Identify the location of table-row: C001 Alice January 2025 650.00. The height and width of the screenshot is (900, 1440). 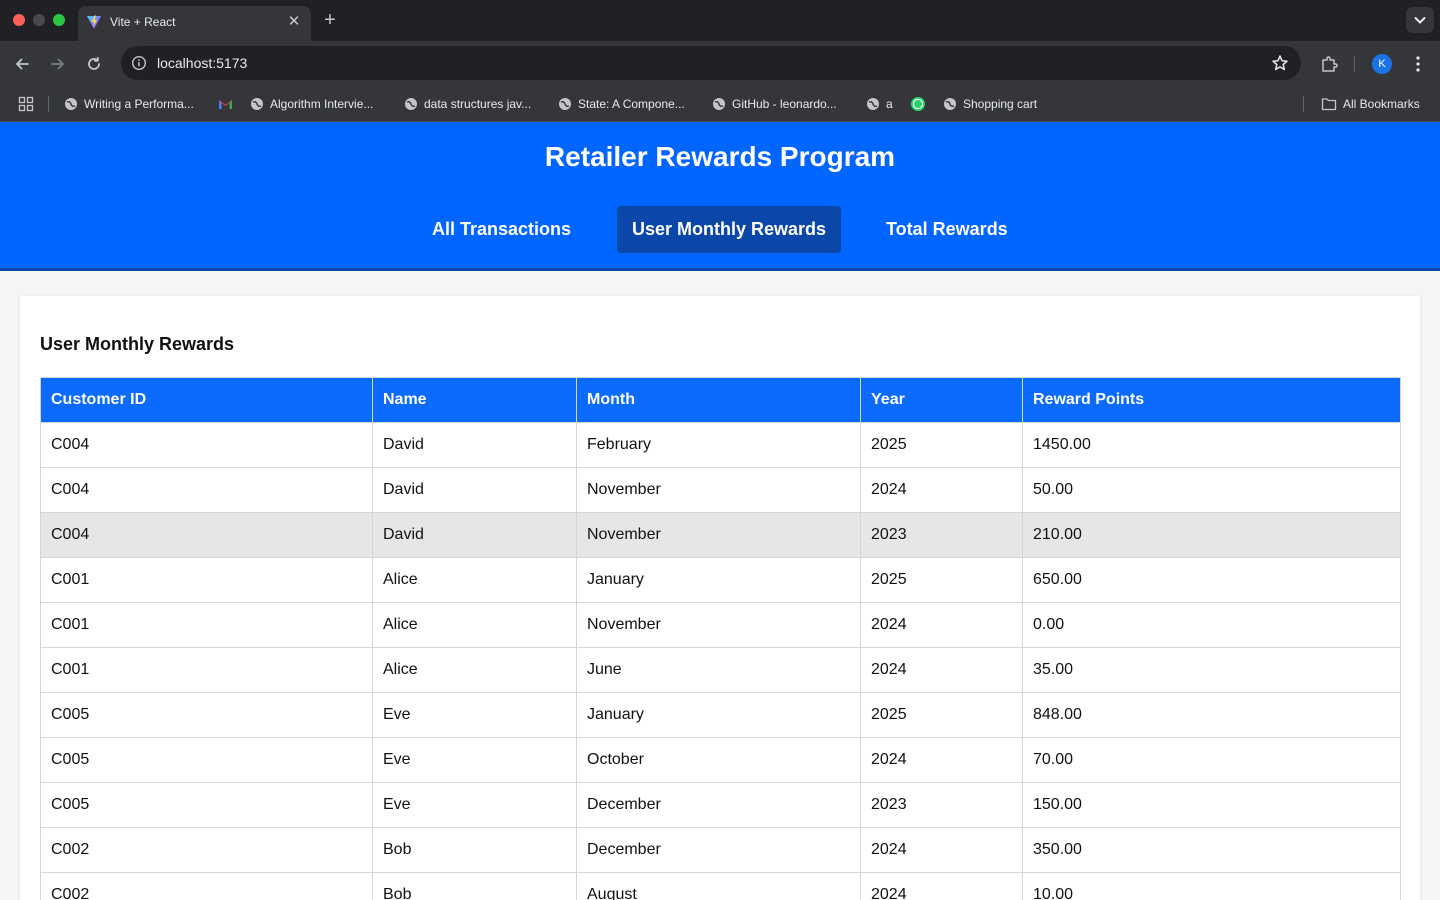
(720, 580).